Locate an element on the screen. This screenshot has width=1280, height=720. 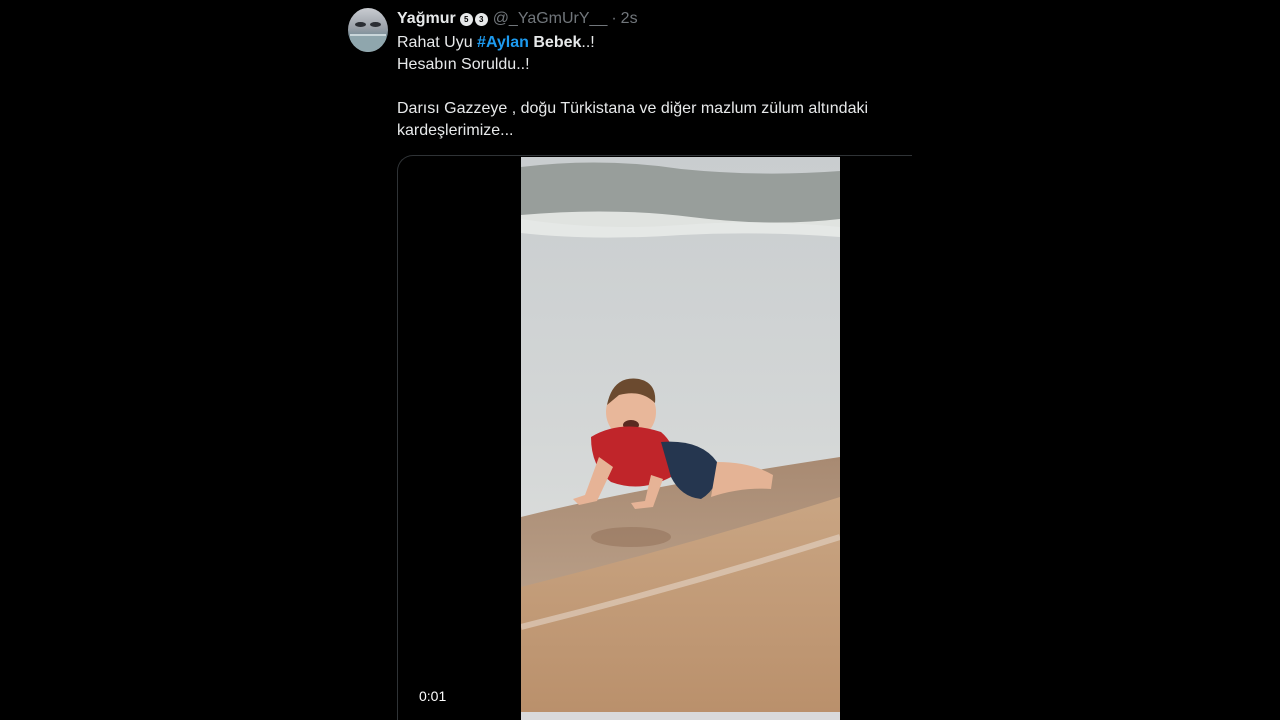
hashtag-link: #Aylan is located at coordinates (503, 42).